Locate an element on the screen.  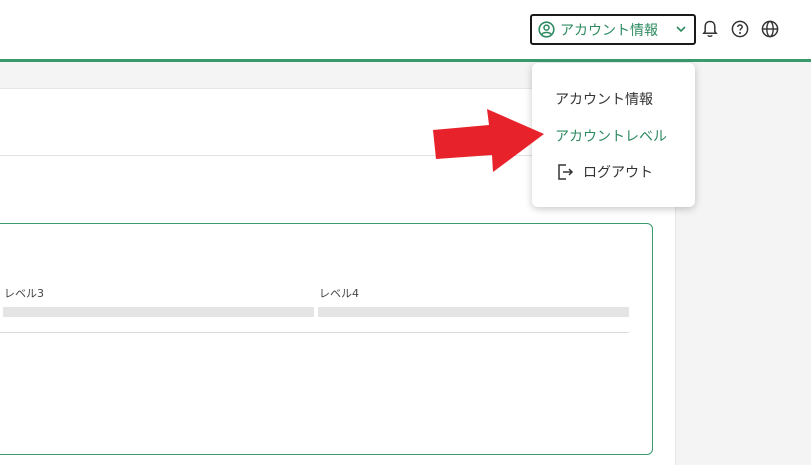
card-divider is located at coordinates (314, 332).